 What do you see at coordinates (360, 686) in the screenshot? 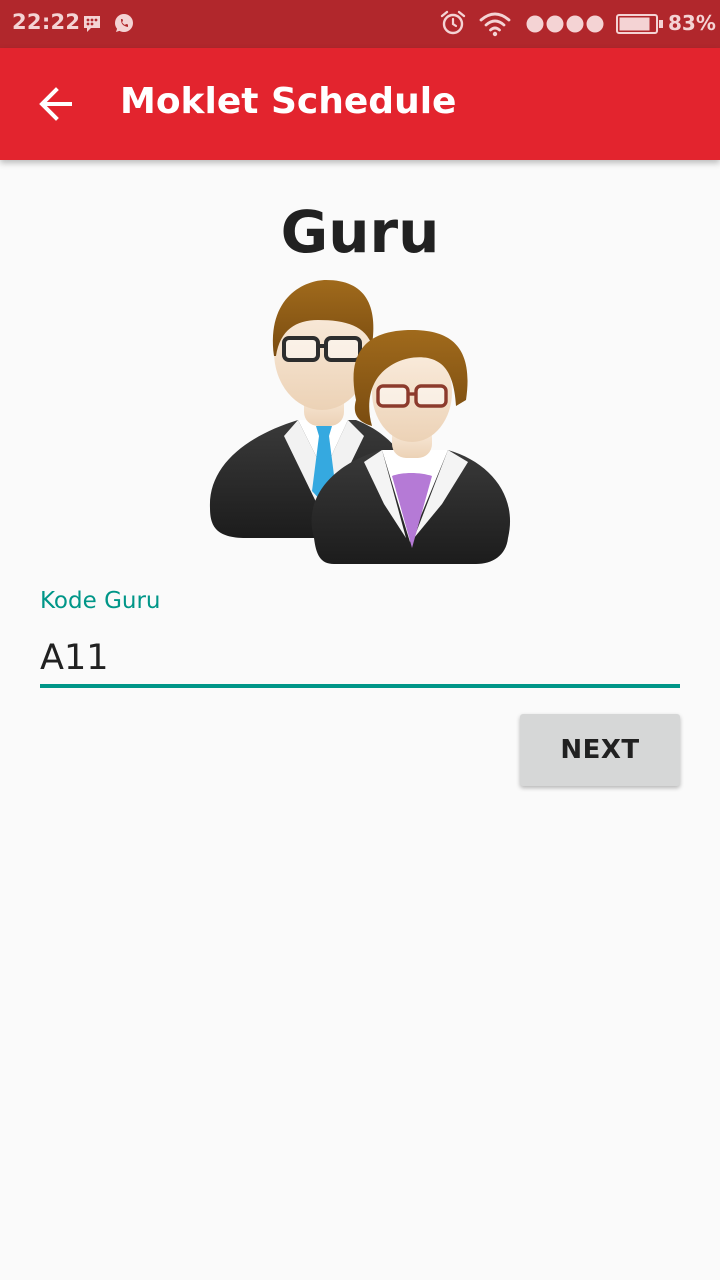
I see `input-underline` at bounding box center [360, 686].